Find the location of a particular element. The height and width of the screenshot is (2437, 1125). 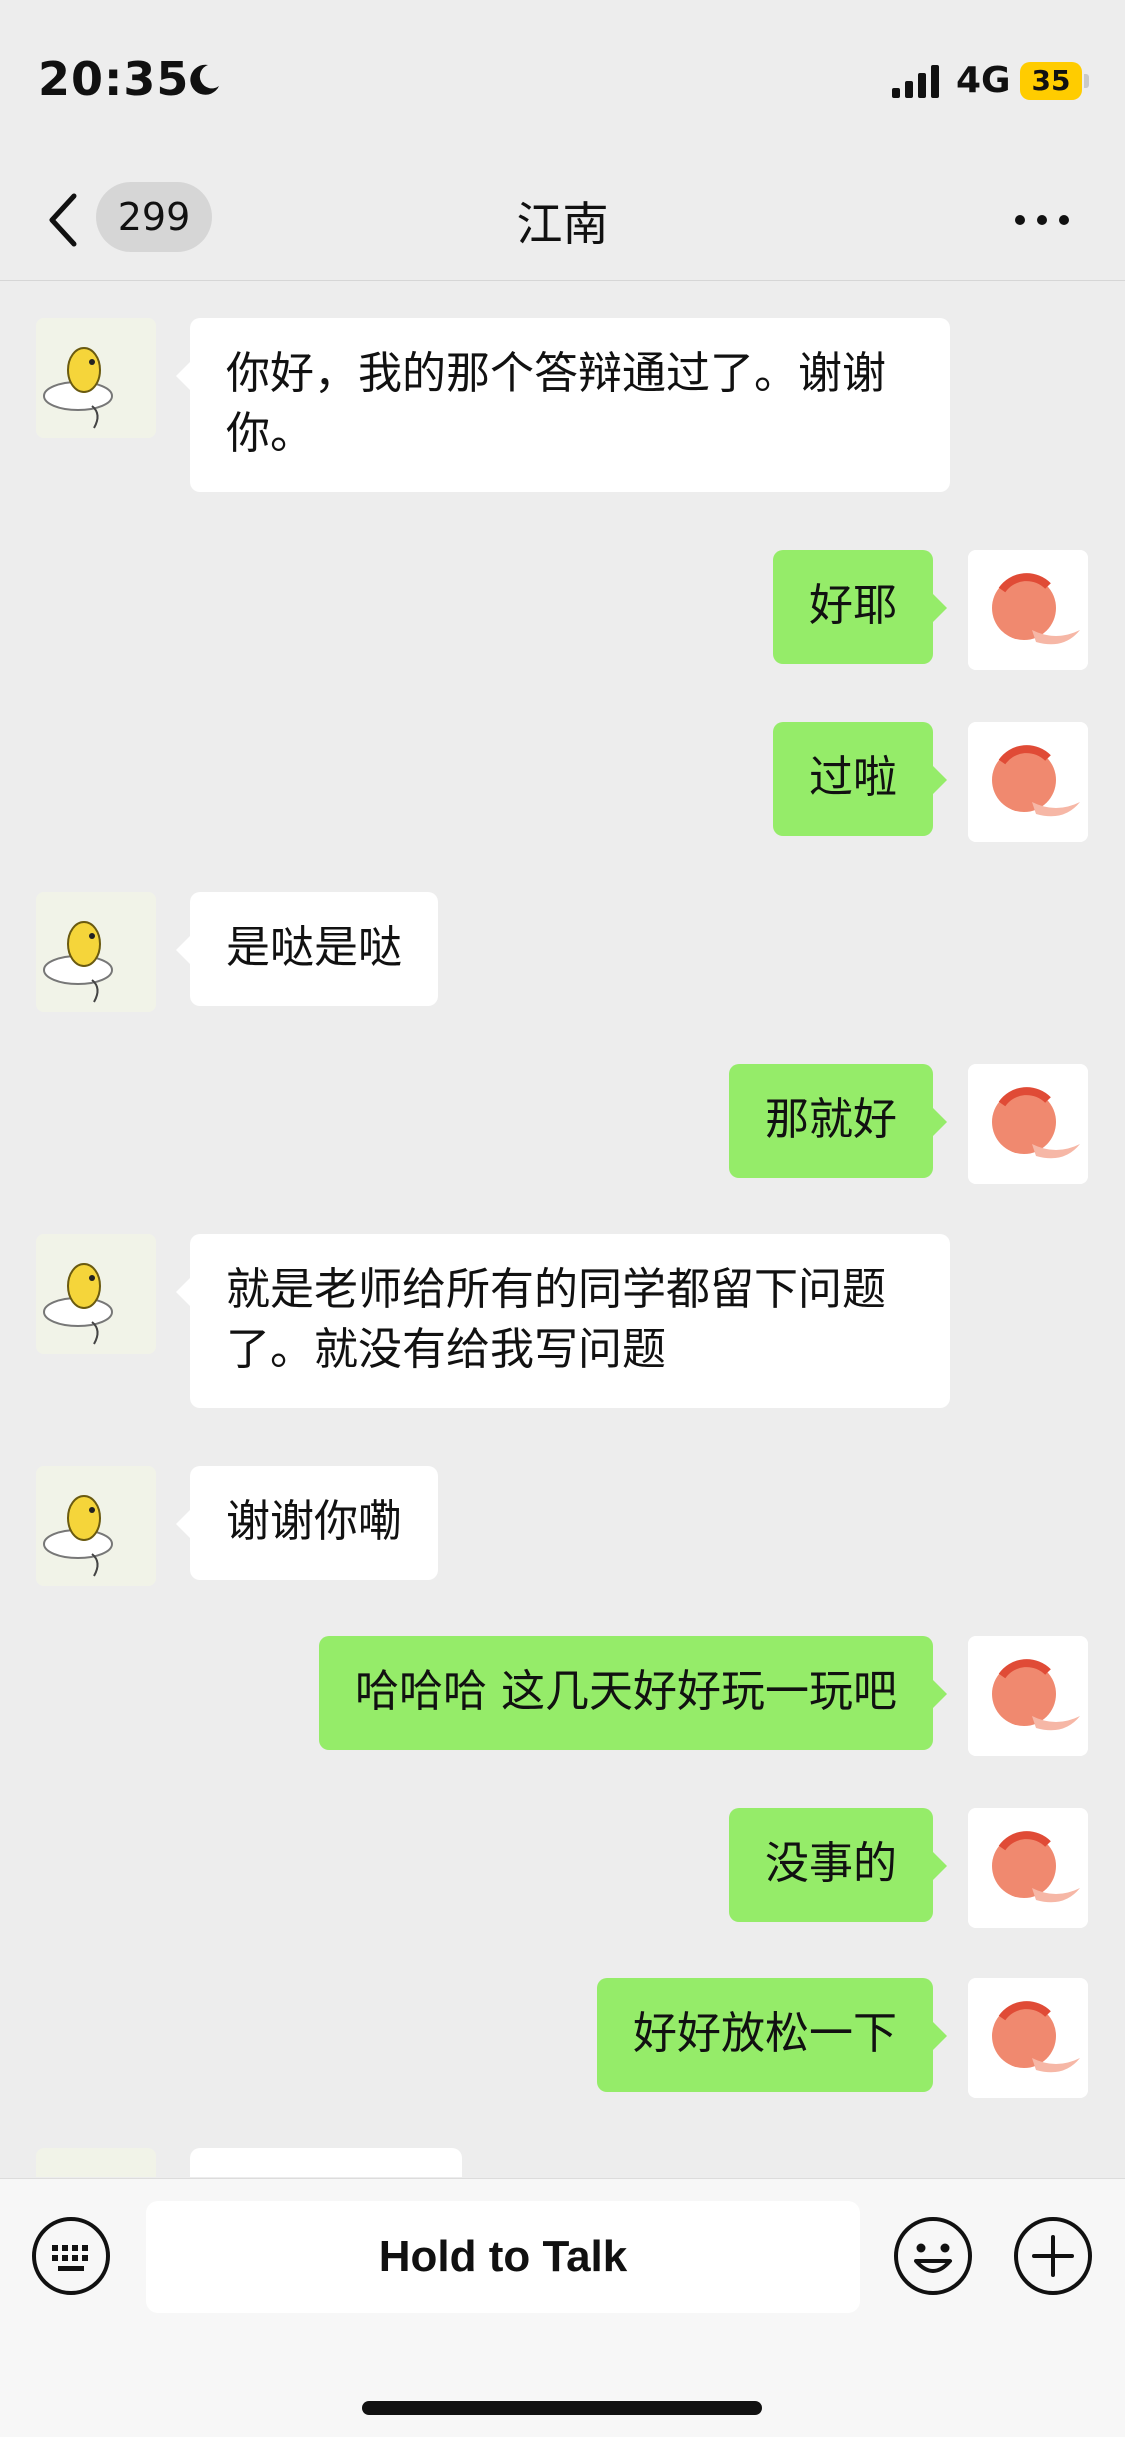

message-bubble: 谢谢你嘞 is located at coordinates (307, 1523).